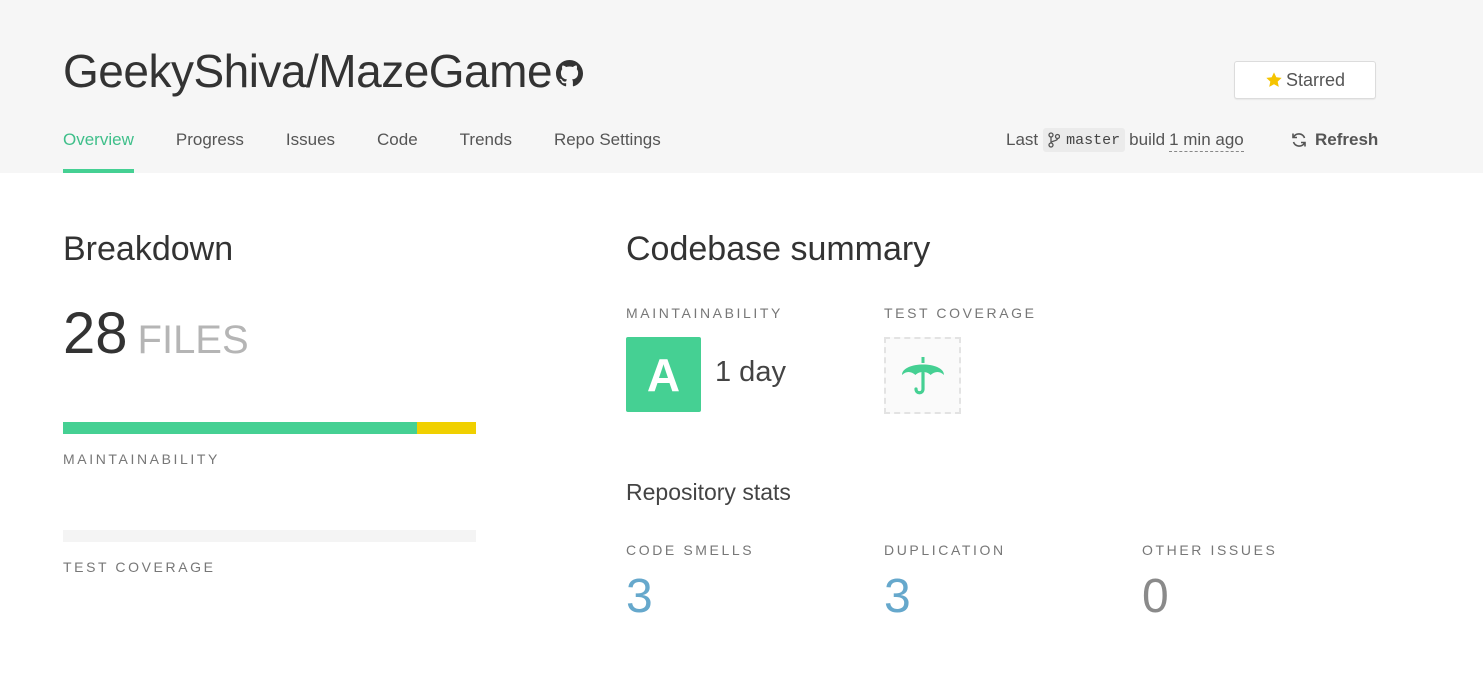  What do you see at coordinates (778, 249) in the screenshot?
I see `codebase-summary-title: Codebase summary` at bounding box center [778, 249].